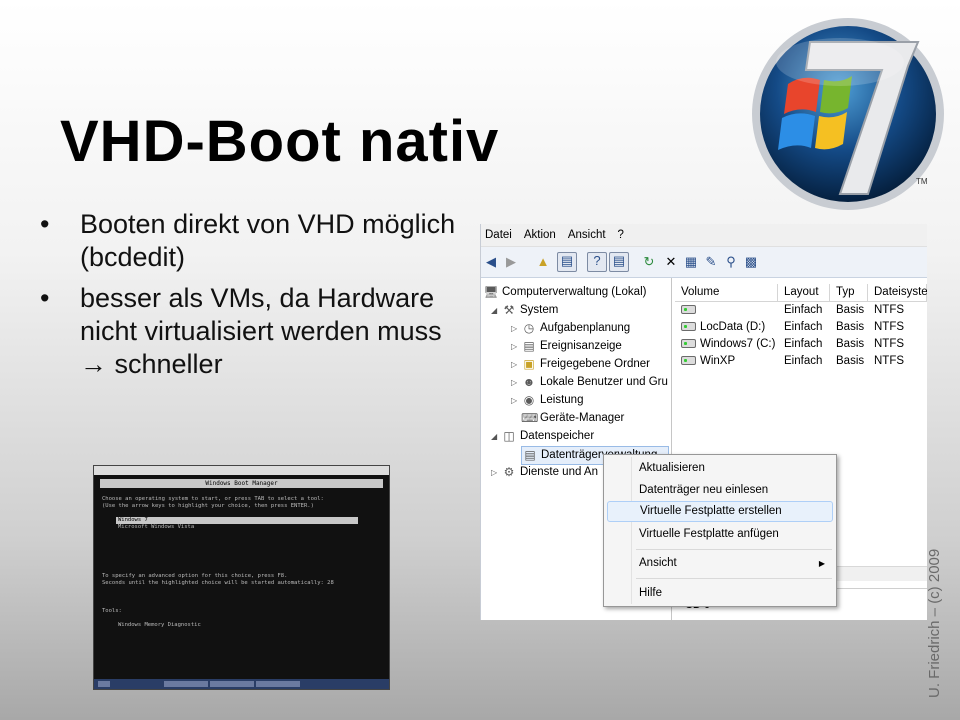 Image resolution: width=960 pixels, height=720 pixels. Describe the element at coordinates (720, 511) in the screenshot. I see `menu-item-vhd-erstellen: Virtuelle Festplatte erstellen` at that location.